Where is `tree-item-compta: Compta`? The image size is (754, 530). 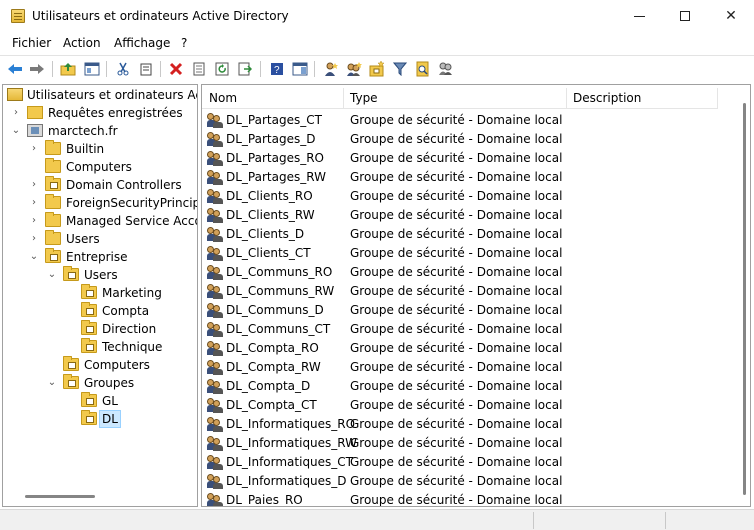 tree-item-compta: Compta is located at coordinates (129, 311).